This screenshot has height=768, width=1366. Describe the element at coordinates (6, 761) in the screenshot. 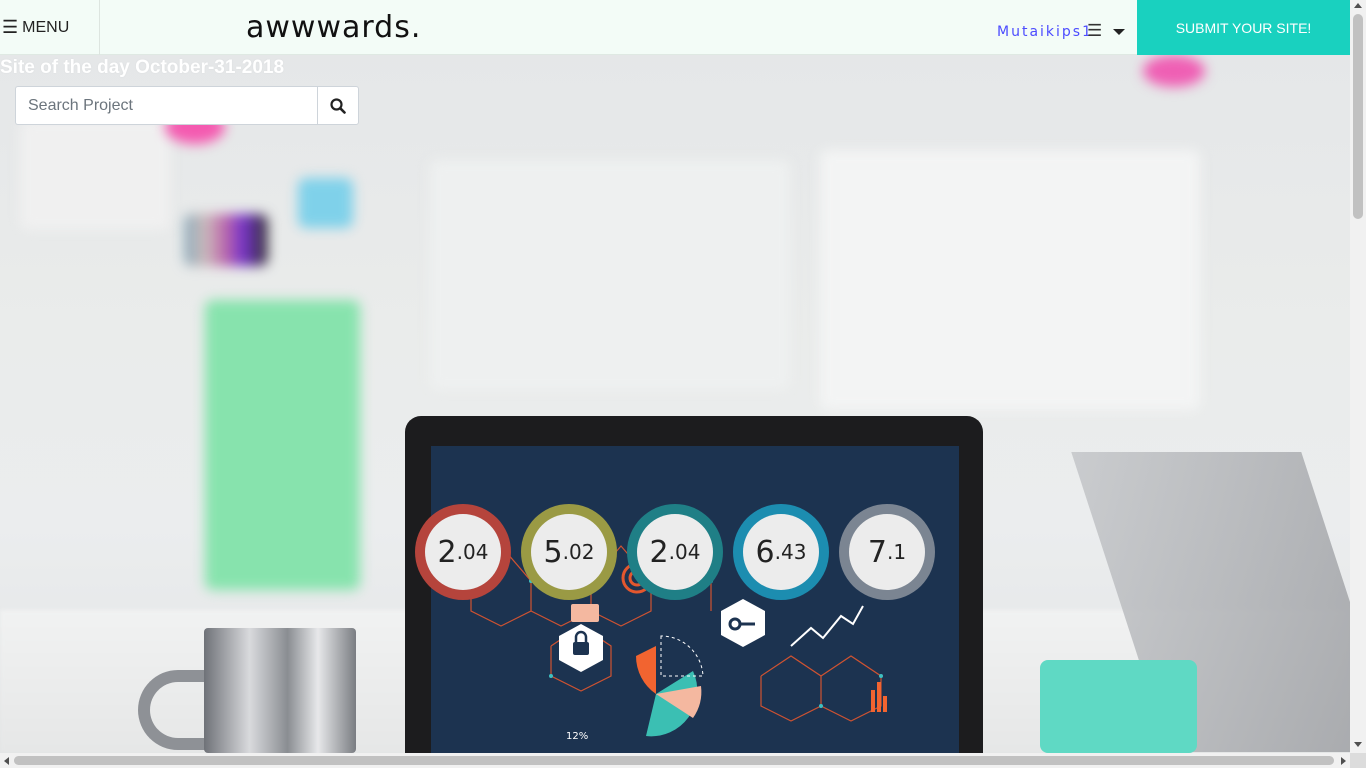

I see `scroll-left-arrow` at that location.